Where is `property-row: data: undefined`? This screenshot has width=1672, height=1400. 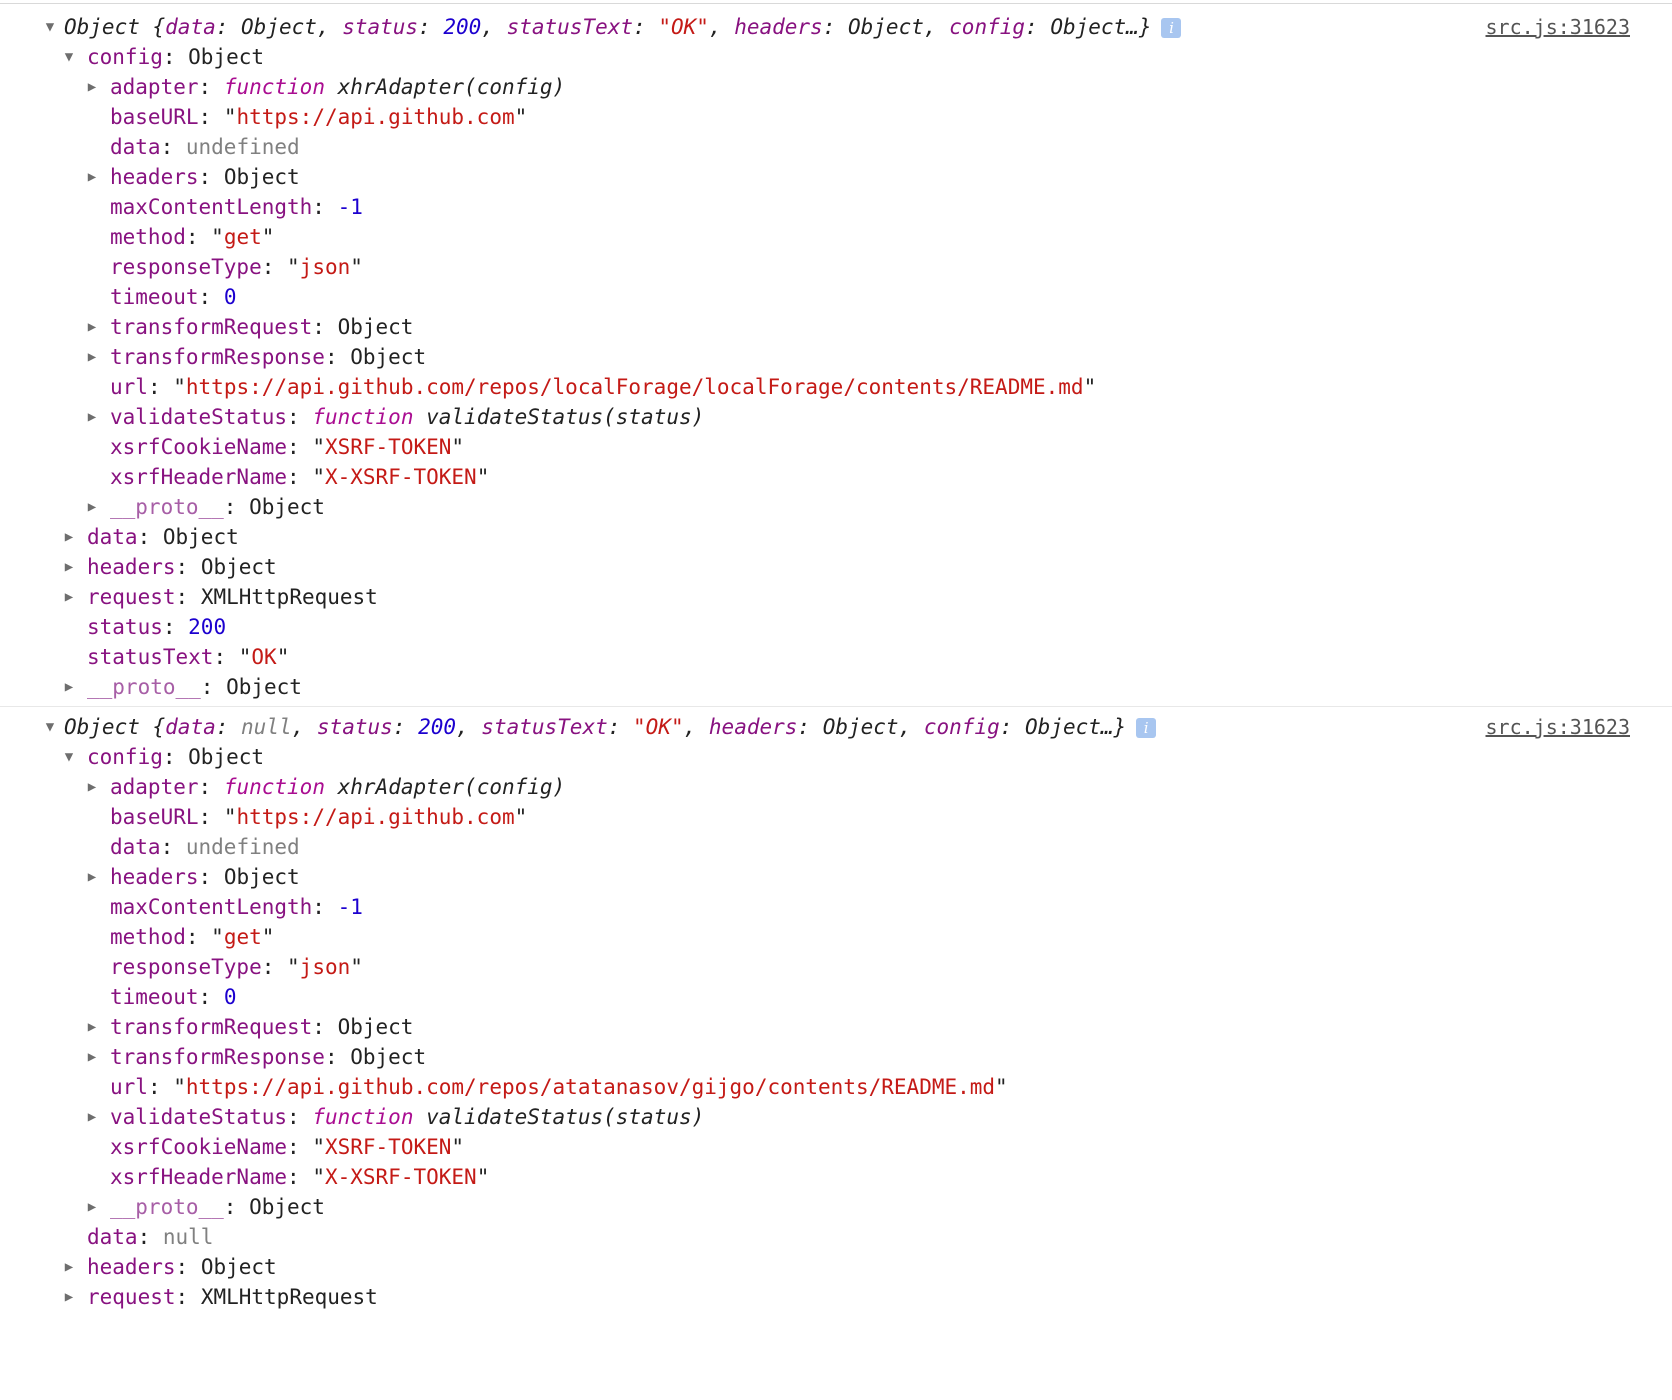 property-row: data: undefined is located at coordinates (205, 847).